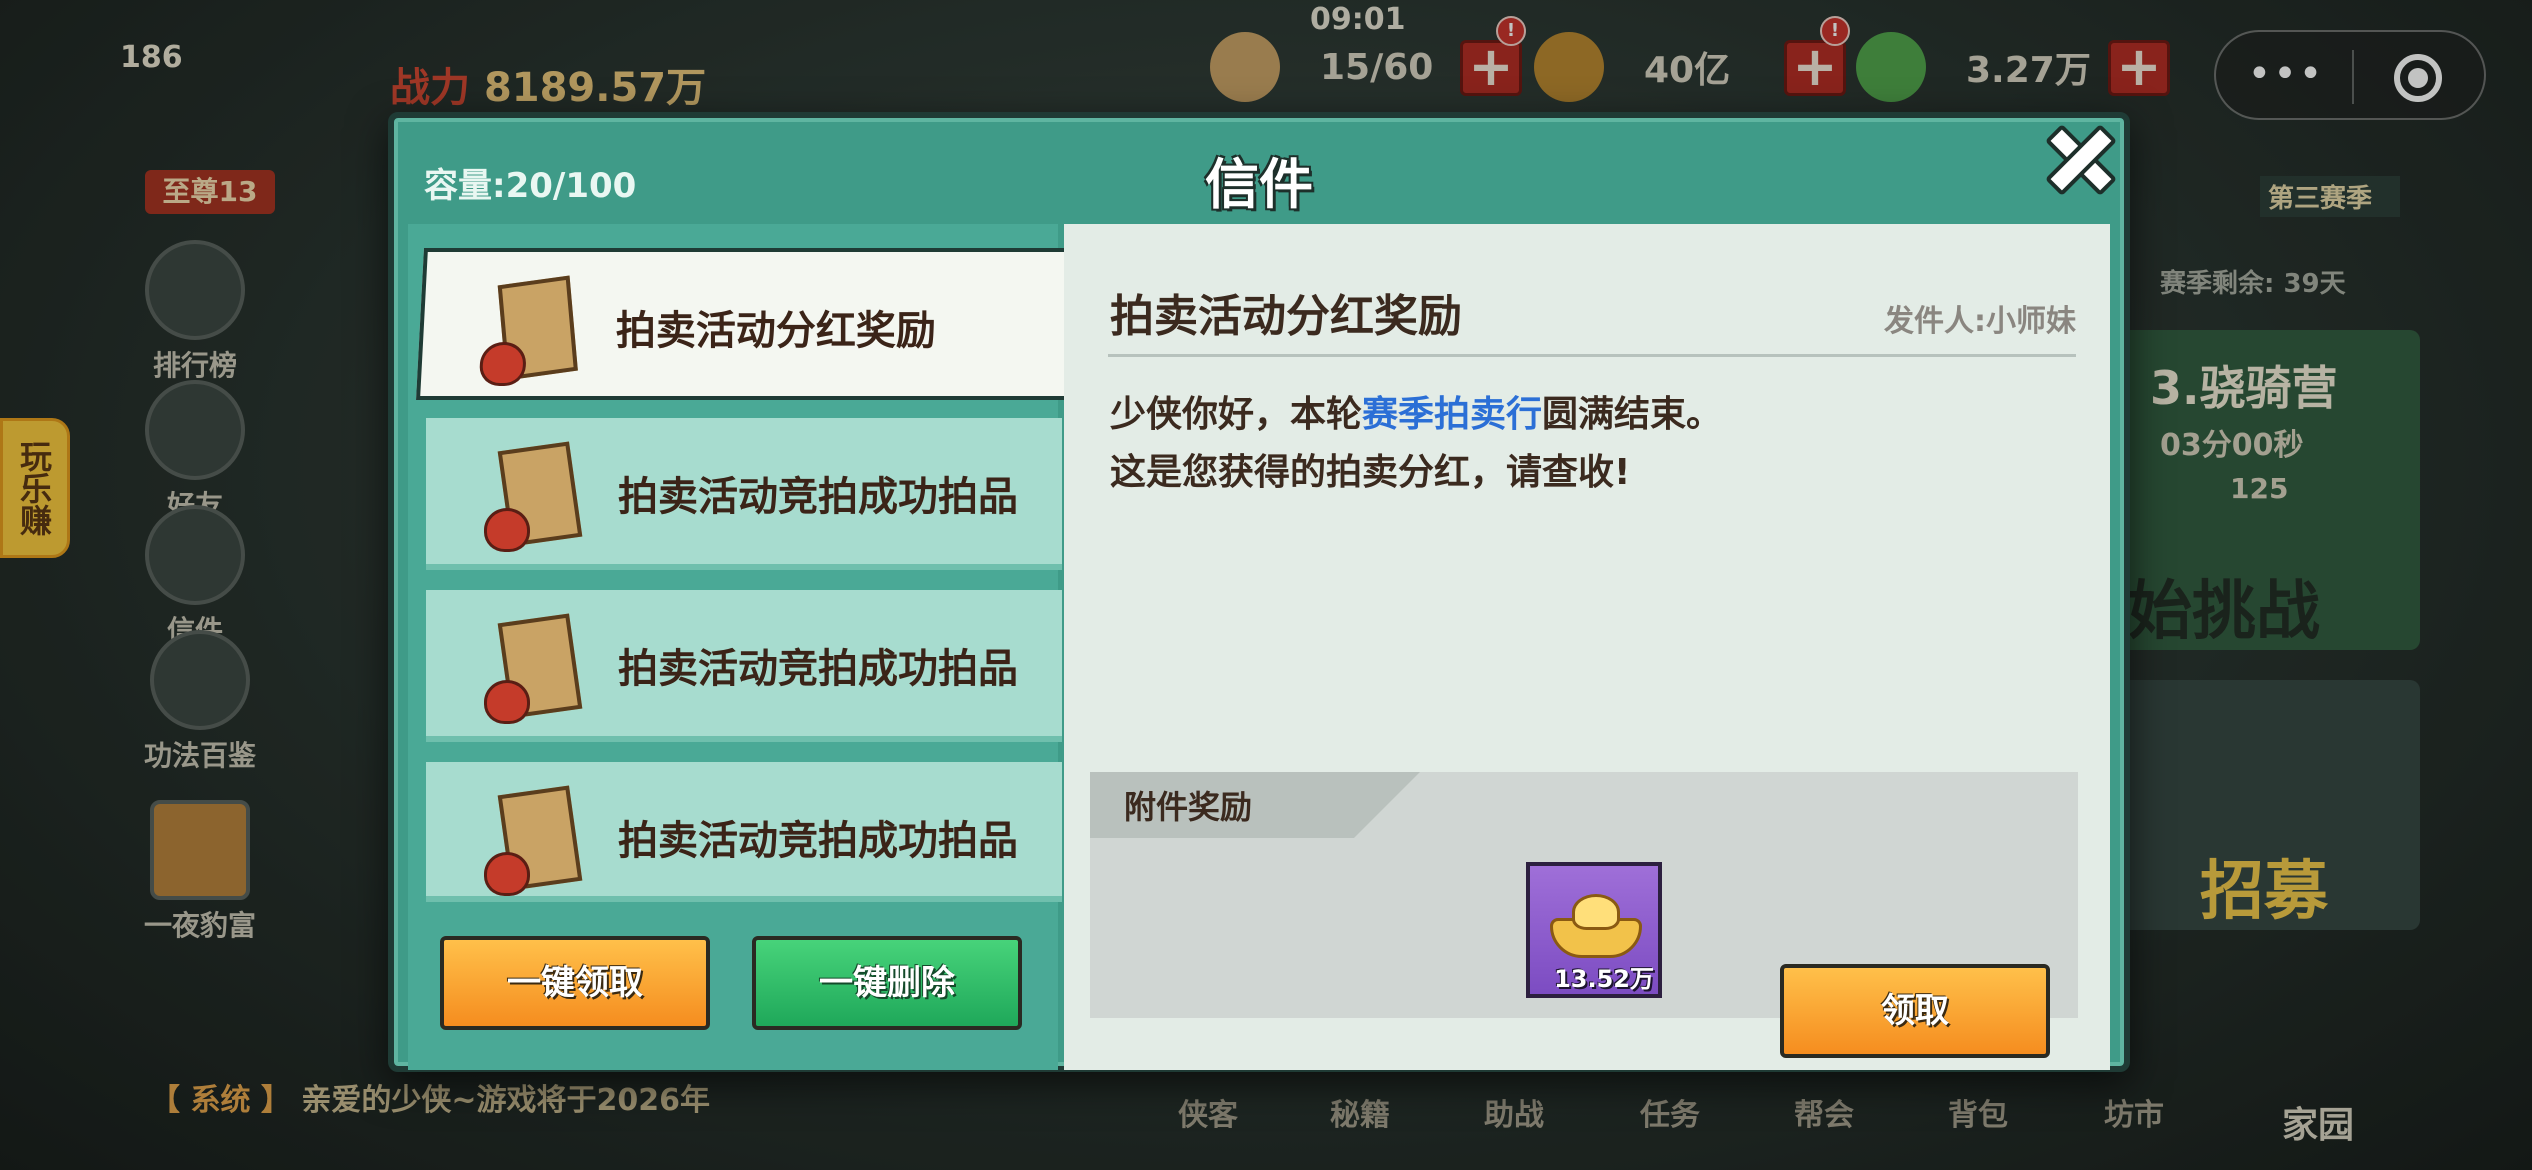 This screenshot has height=1170, width=2532. I want to click on auction-house-link: 赛季拍卖行, so click(1452, 414).